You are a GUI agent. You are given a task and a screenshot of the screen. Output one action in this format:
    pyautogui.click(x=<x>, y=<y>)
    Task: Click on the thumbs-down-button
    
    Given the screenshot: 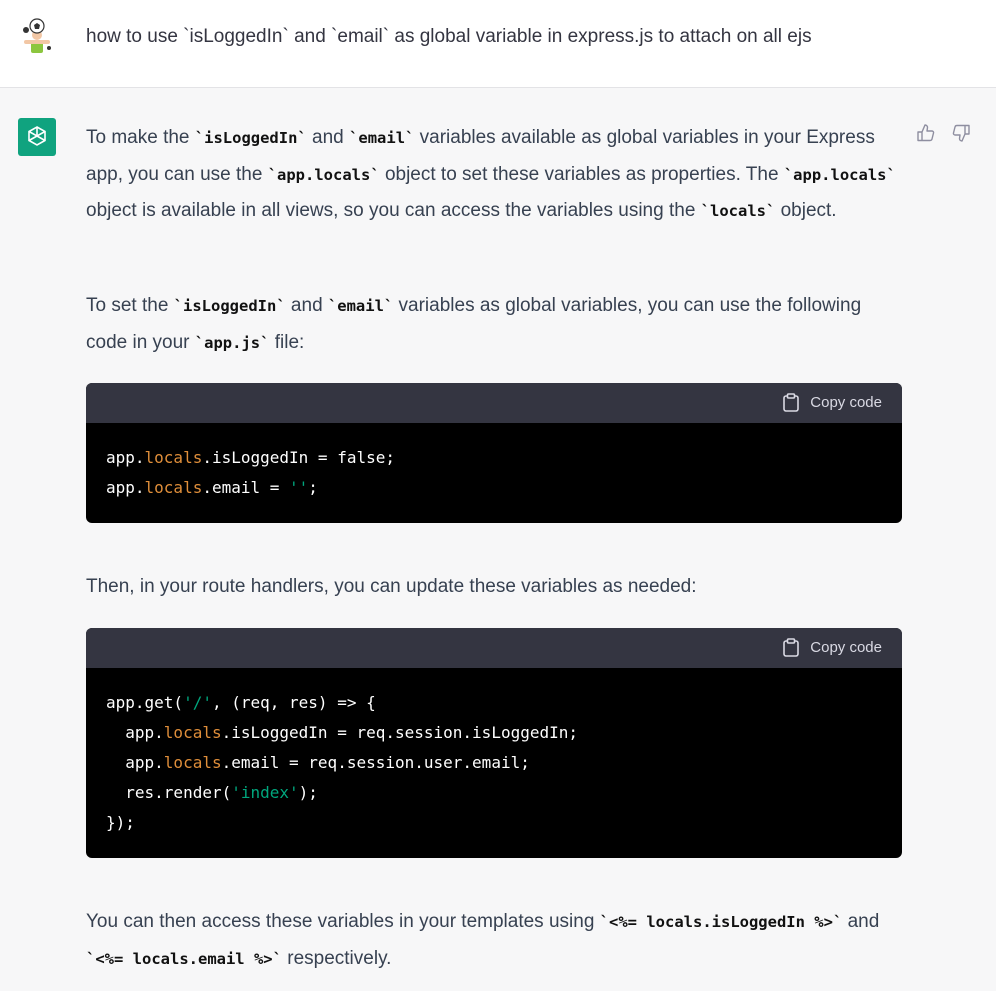 What is the action you would take?
    pyautogui.click(x=961, y=135)
    